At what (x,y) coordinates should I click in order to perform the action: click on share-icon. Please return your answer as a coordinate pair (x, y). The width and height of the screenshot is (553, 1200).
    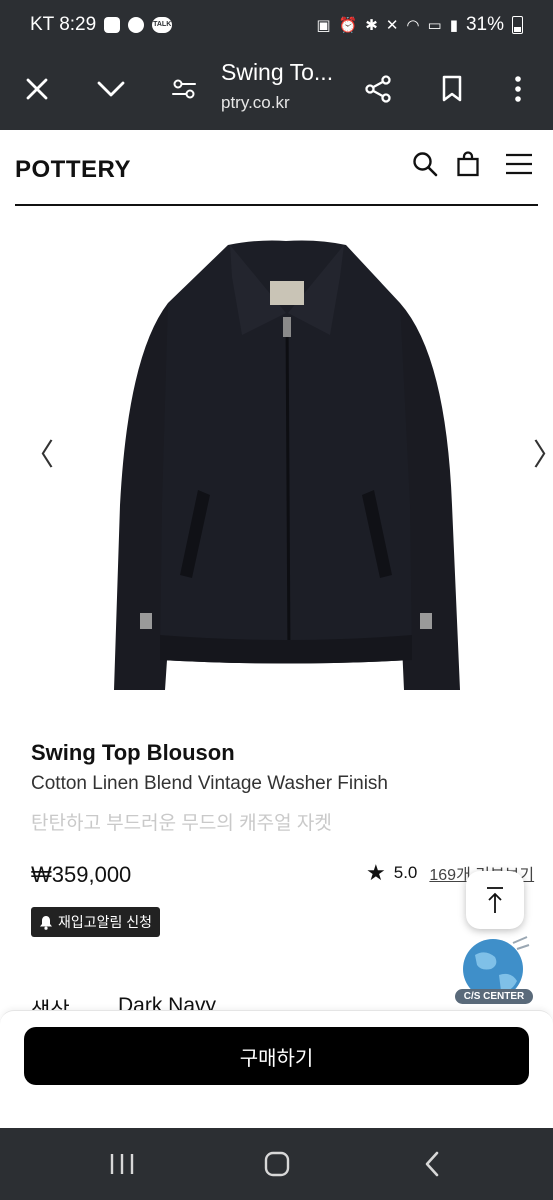
    Looking at the image, I should click on (378, 89).